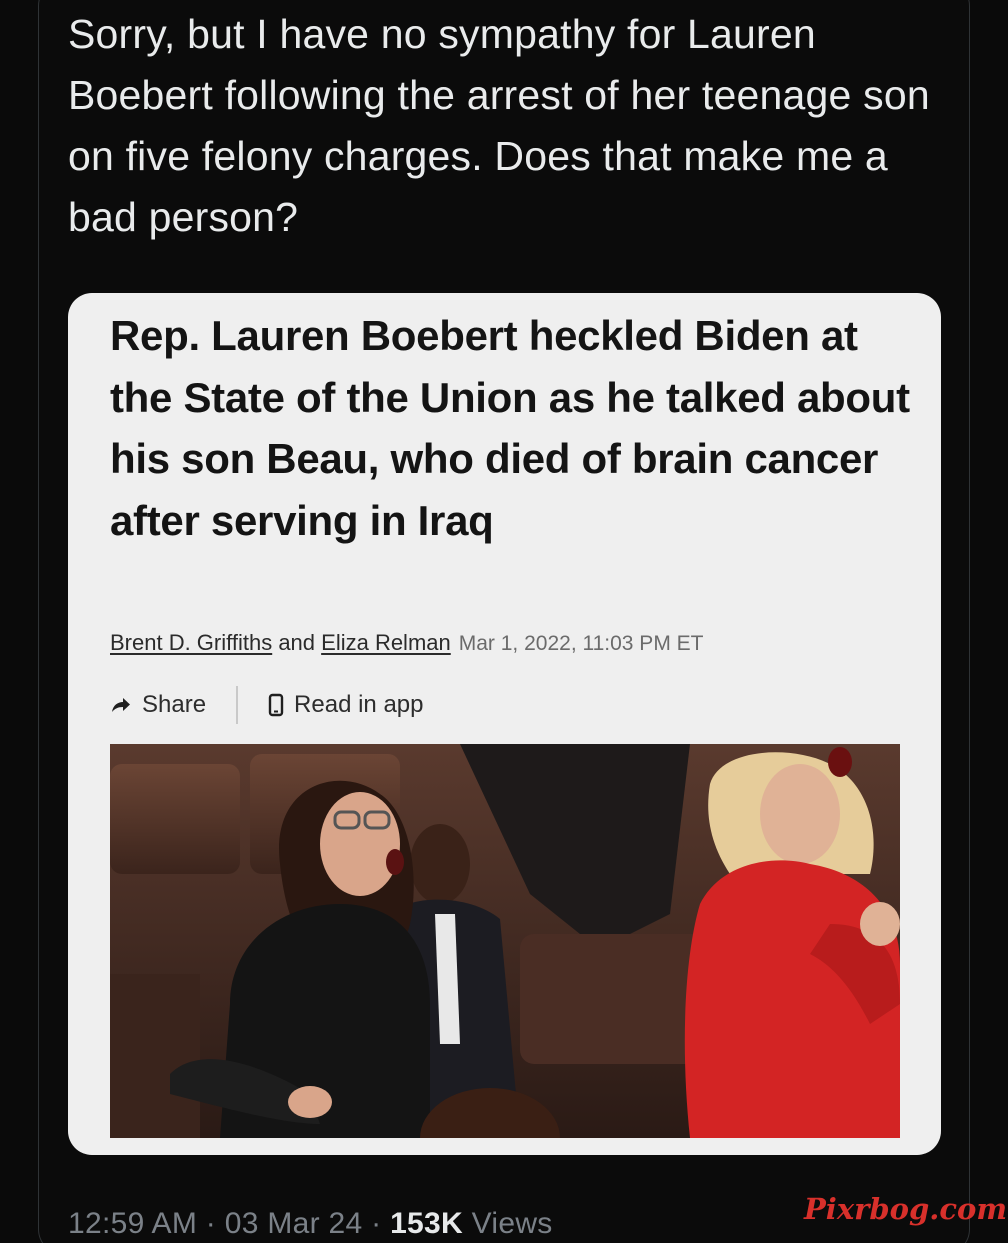  I want to click on article-date: Mar 1, 2022, 11:03 PM ET, so click(581, 643).